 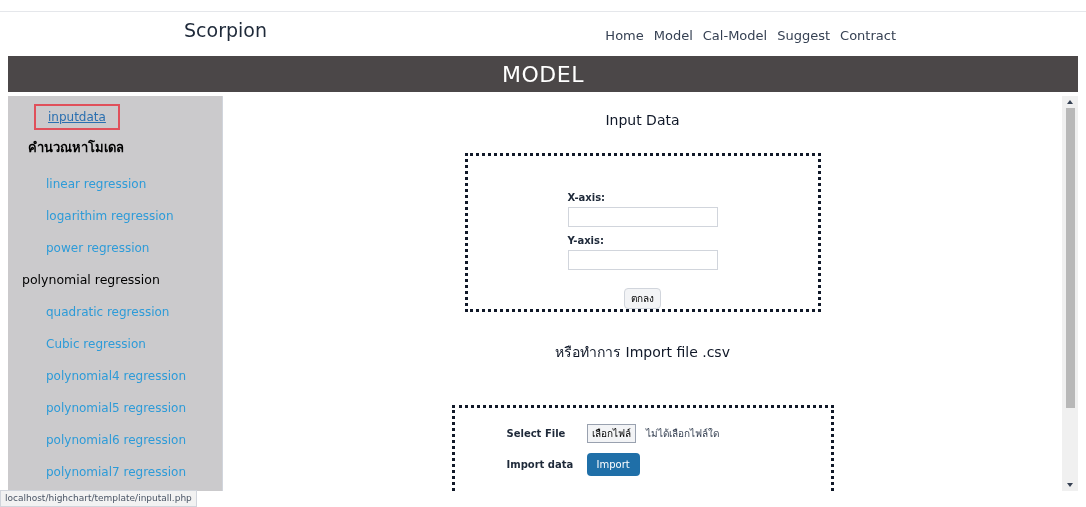 I want to click on scrollbar, so click(x=1070, y=293).